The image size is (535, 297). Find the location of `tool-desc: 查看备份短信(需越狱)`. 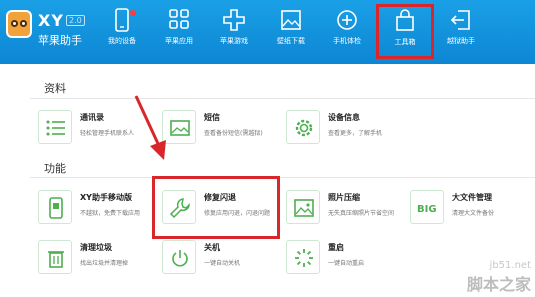

tool-desc: 查看备份短信(需越狱) is located at coordinates (233, 133).